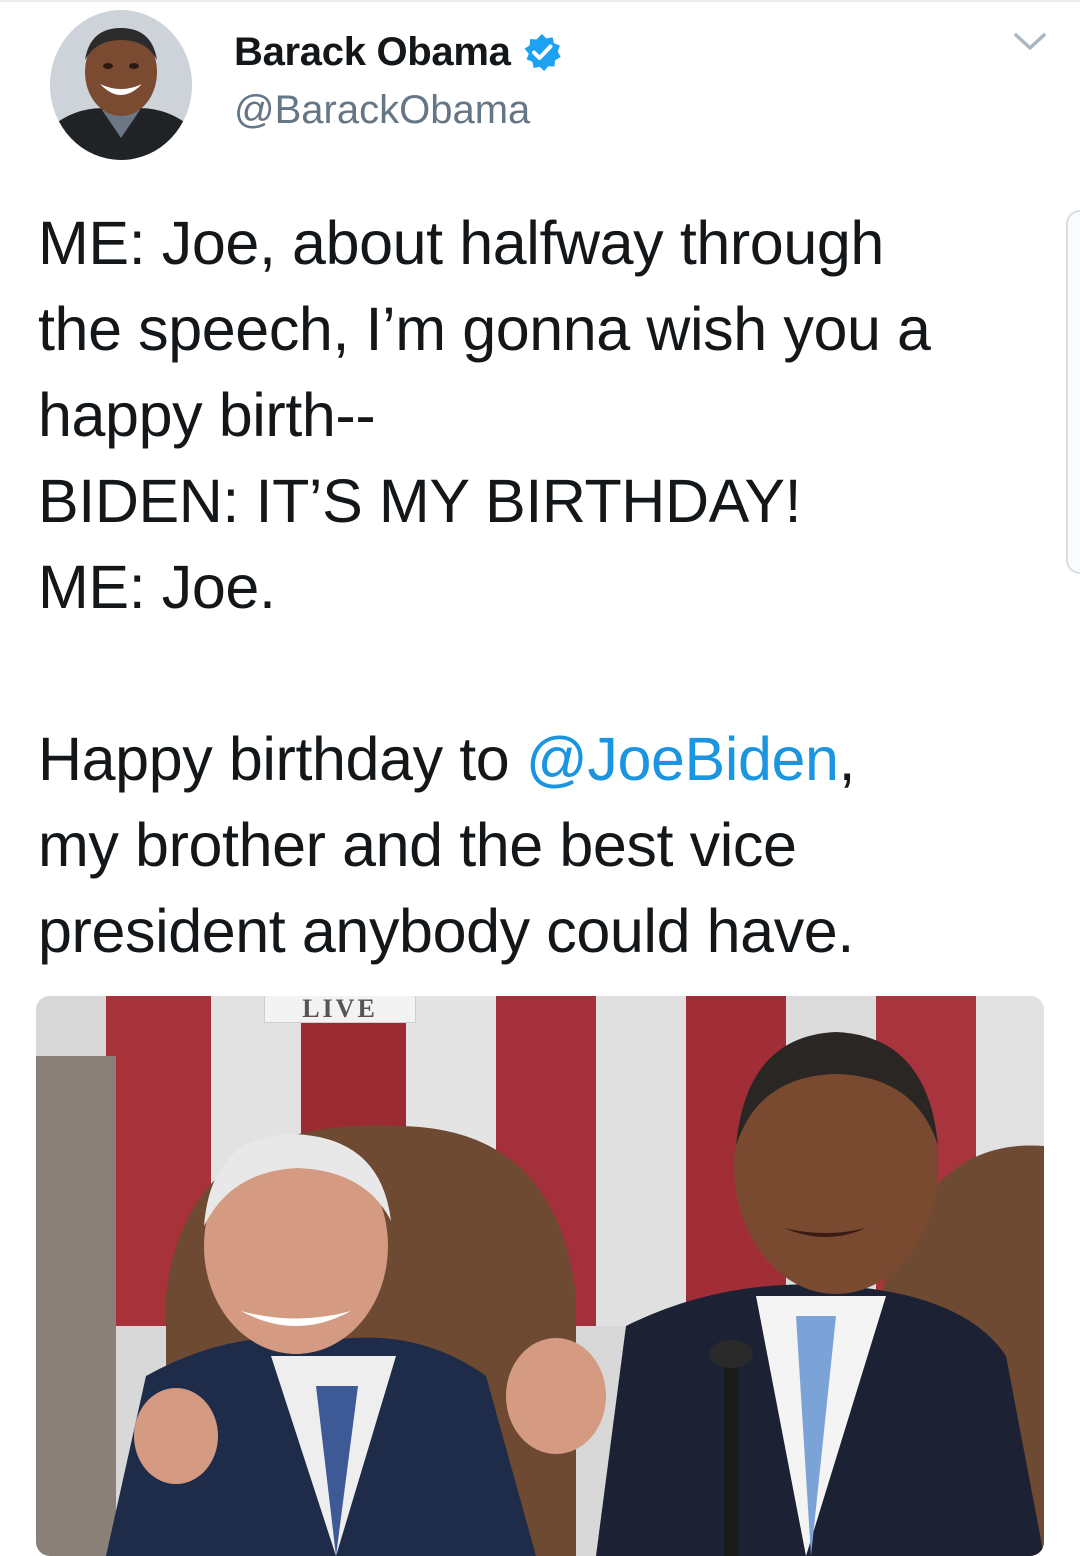 The height and width of the screenshot is (1556, 1080). I want to click on closing-suffix: ,, so click(847, 759).